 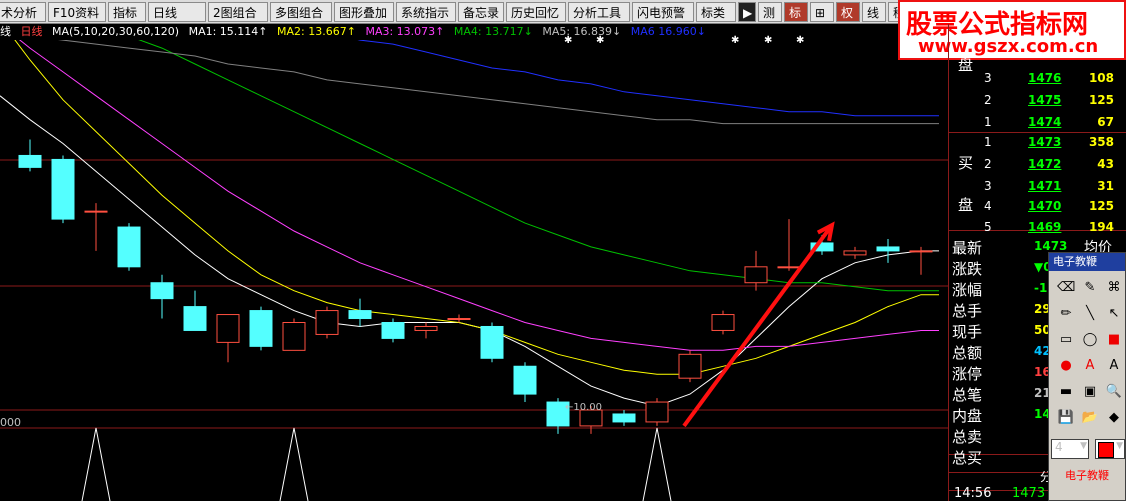 I want to click on pencil-icon: ✏, so click(x=1066, y=314).